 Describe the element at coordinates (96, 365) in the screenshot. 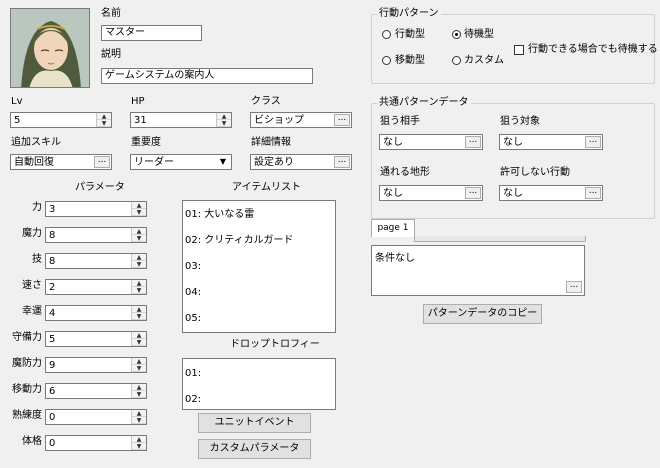

I see `param-stepper: 9 ▲ ▼` at that location.